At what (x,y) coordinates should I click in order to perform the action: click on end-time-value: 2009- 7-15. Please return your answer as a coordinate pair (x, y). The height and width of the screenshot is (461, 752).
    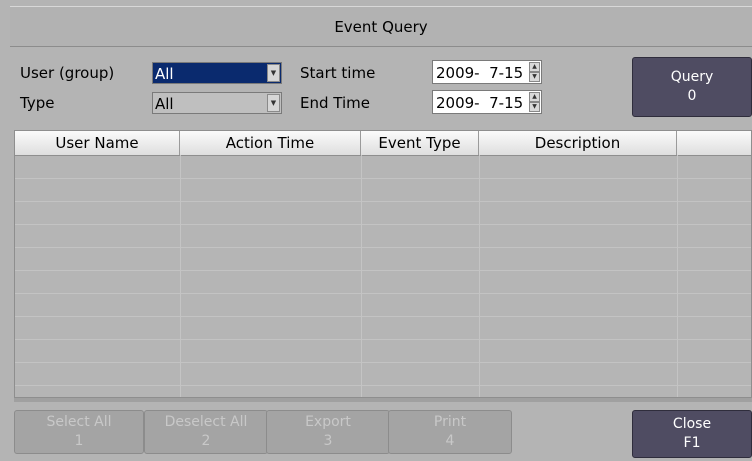
    Looking at the image, I should click on (480, 103).